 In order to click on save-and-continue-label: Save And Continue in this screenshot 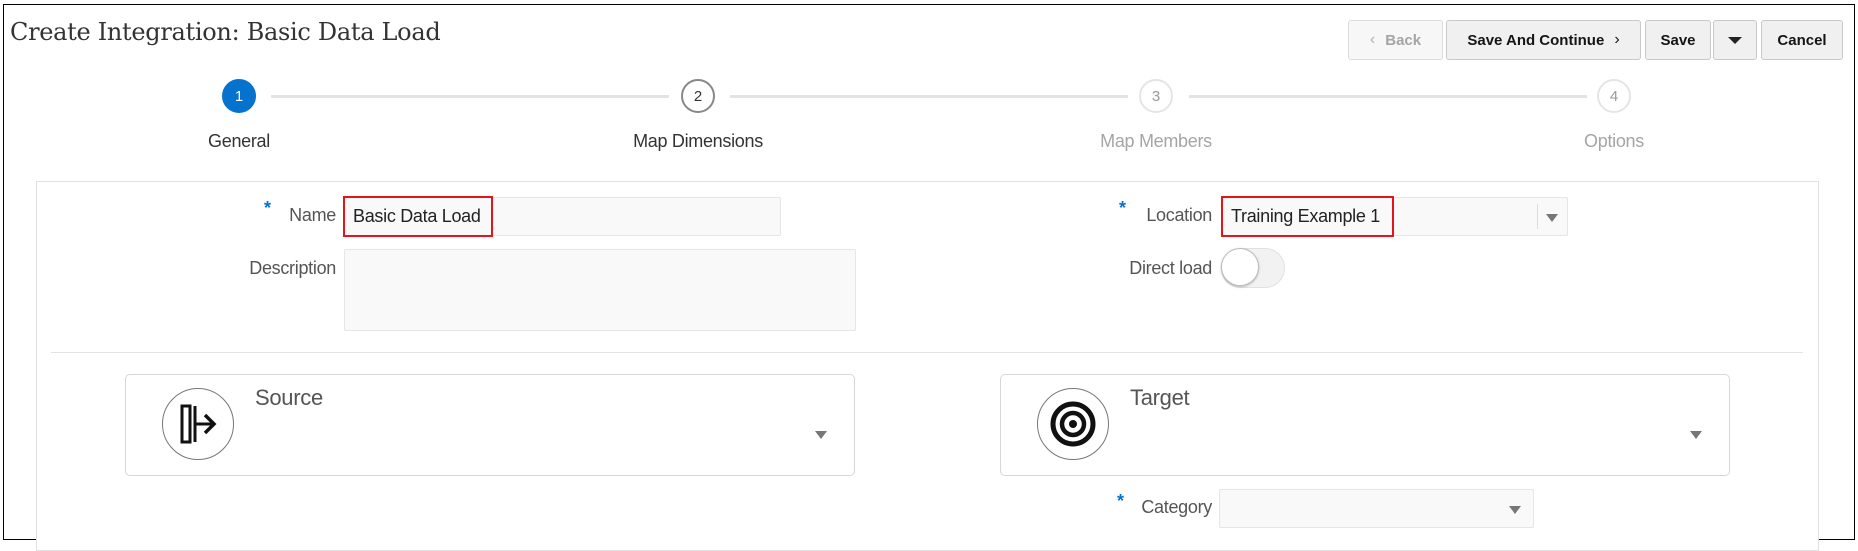, I will do `click(1536, 40)`.